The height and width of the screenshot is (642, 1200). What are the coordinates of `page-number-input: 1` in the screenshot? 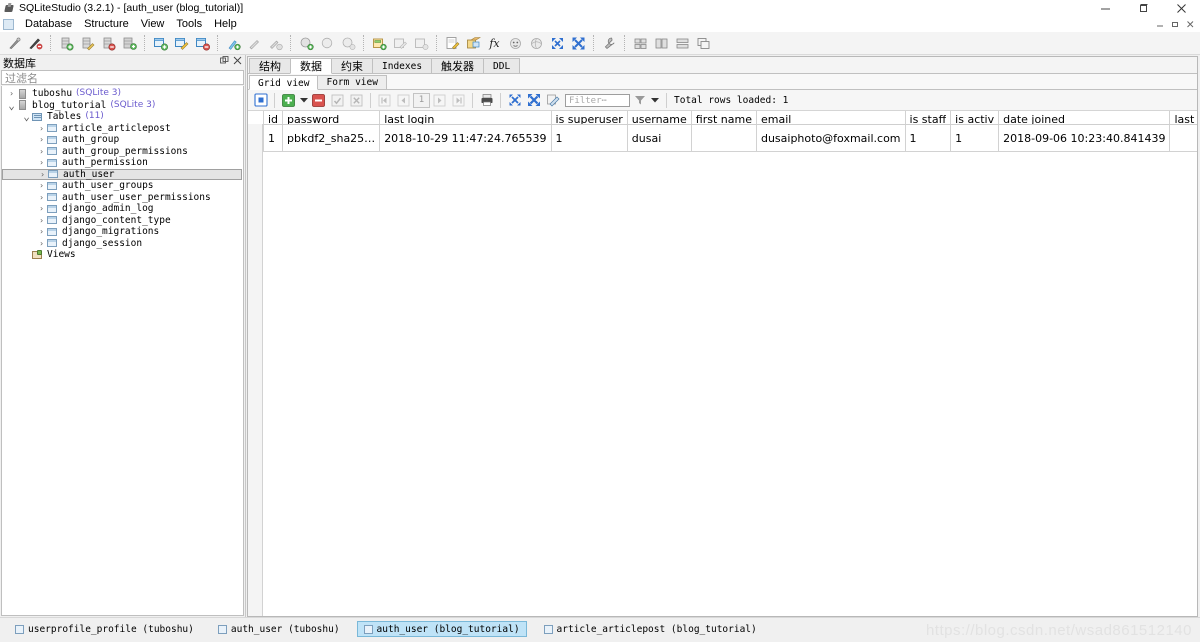 It's located at (421, 100).